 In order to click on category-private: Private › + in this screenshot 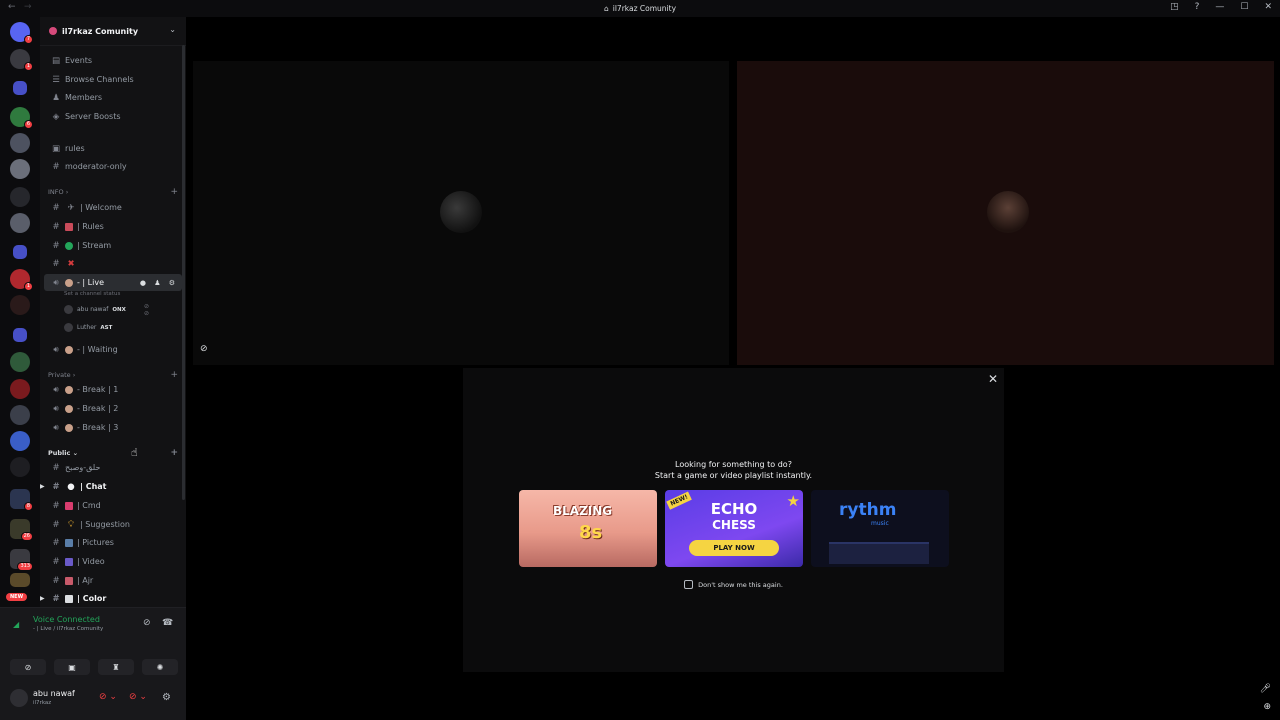, I will do `click(113, 375)`.